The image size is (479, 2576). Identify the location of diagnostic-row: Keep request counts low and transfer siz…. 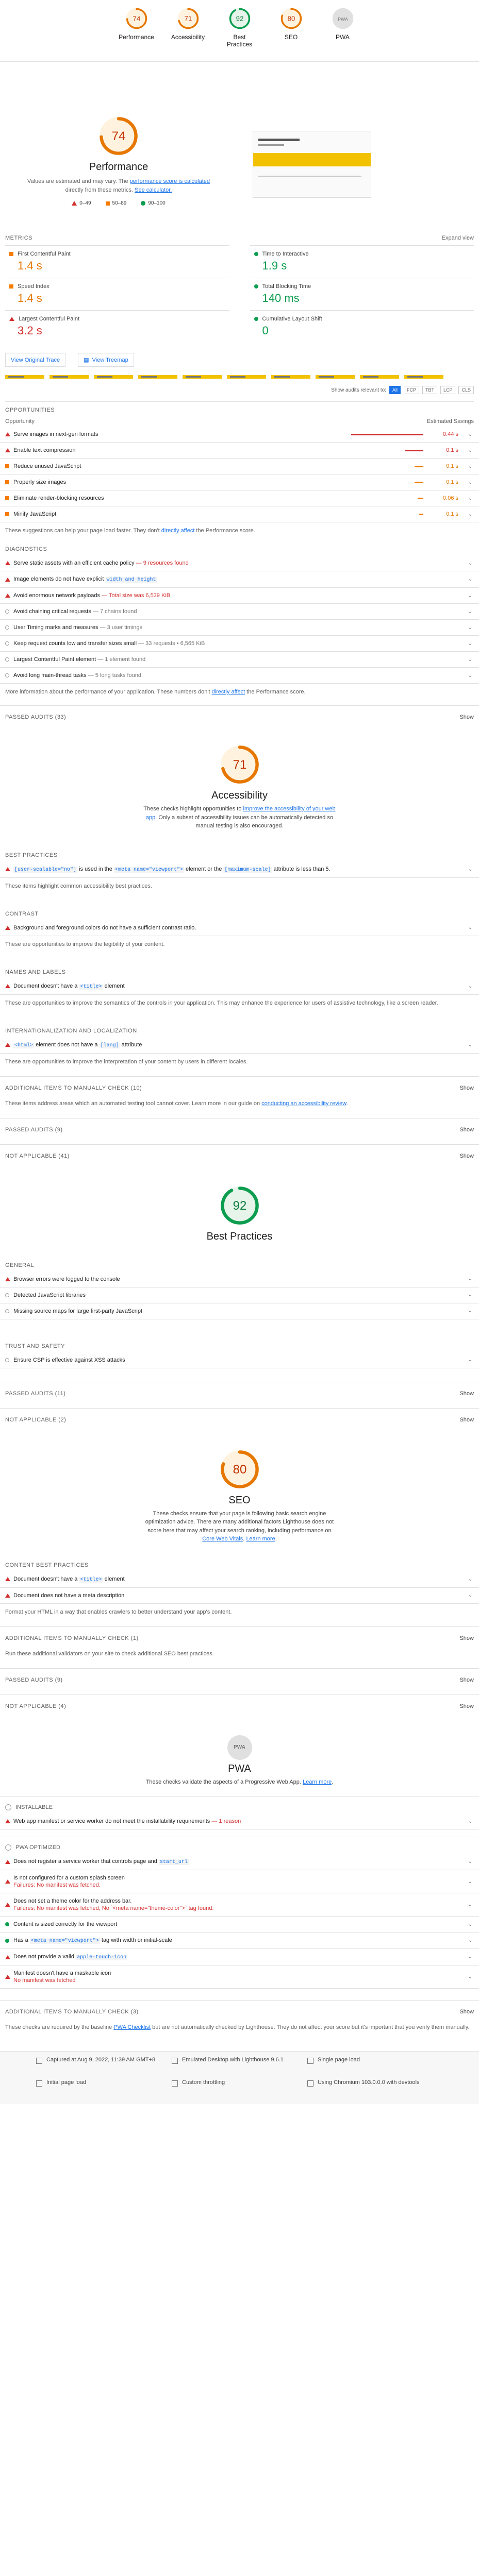
(239, 644).